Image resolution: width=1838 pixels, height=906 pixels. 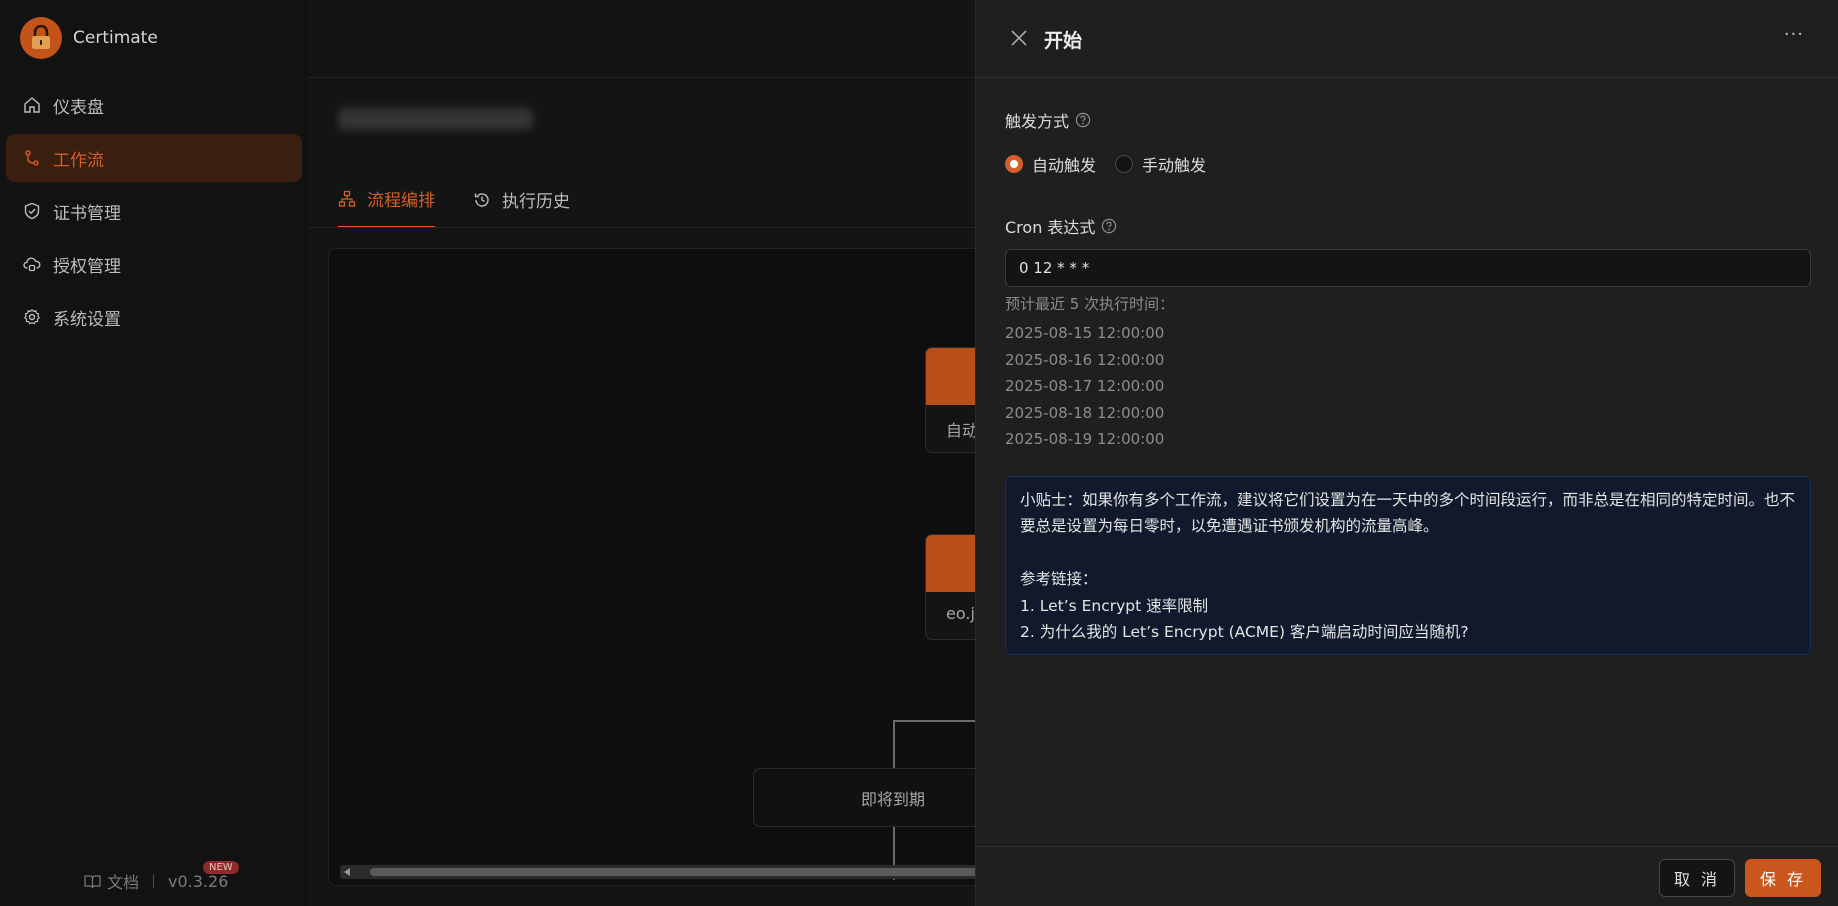 What do you see at coordinates (347, 872) in the screenshot?
I see `scroll-left-icon` at bounding box center [347, 872].